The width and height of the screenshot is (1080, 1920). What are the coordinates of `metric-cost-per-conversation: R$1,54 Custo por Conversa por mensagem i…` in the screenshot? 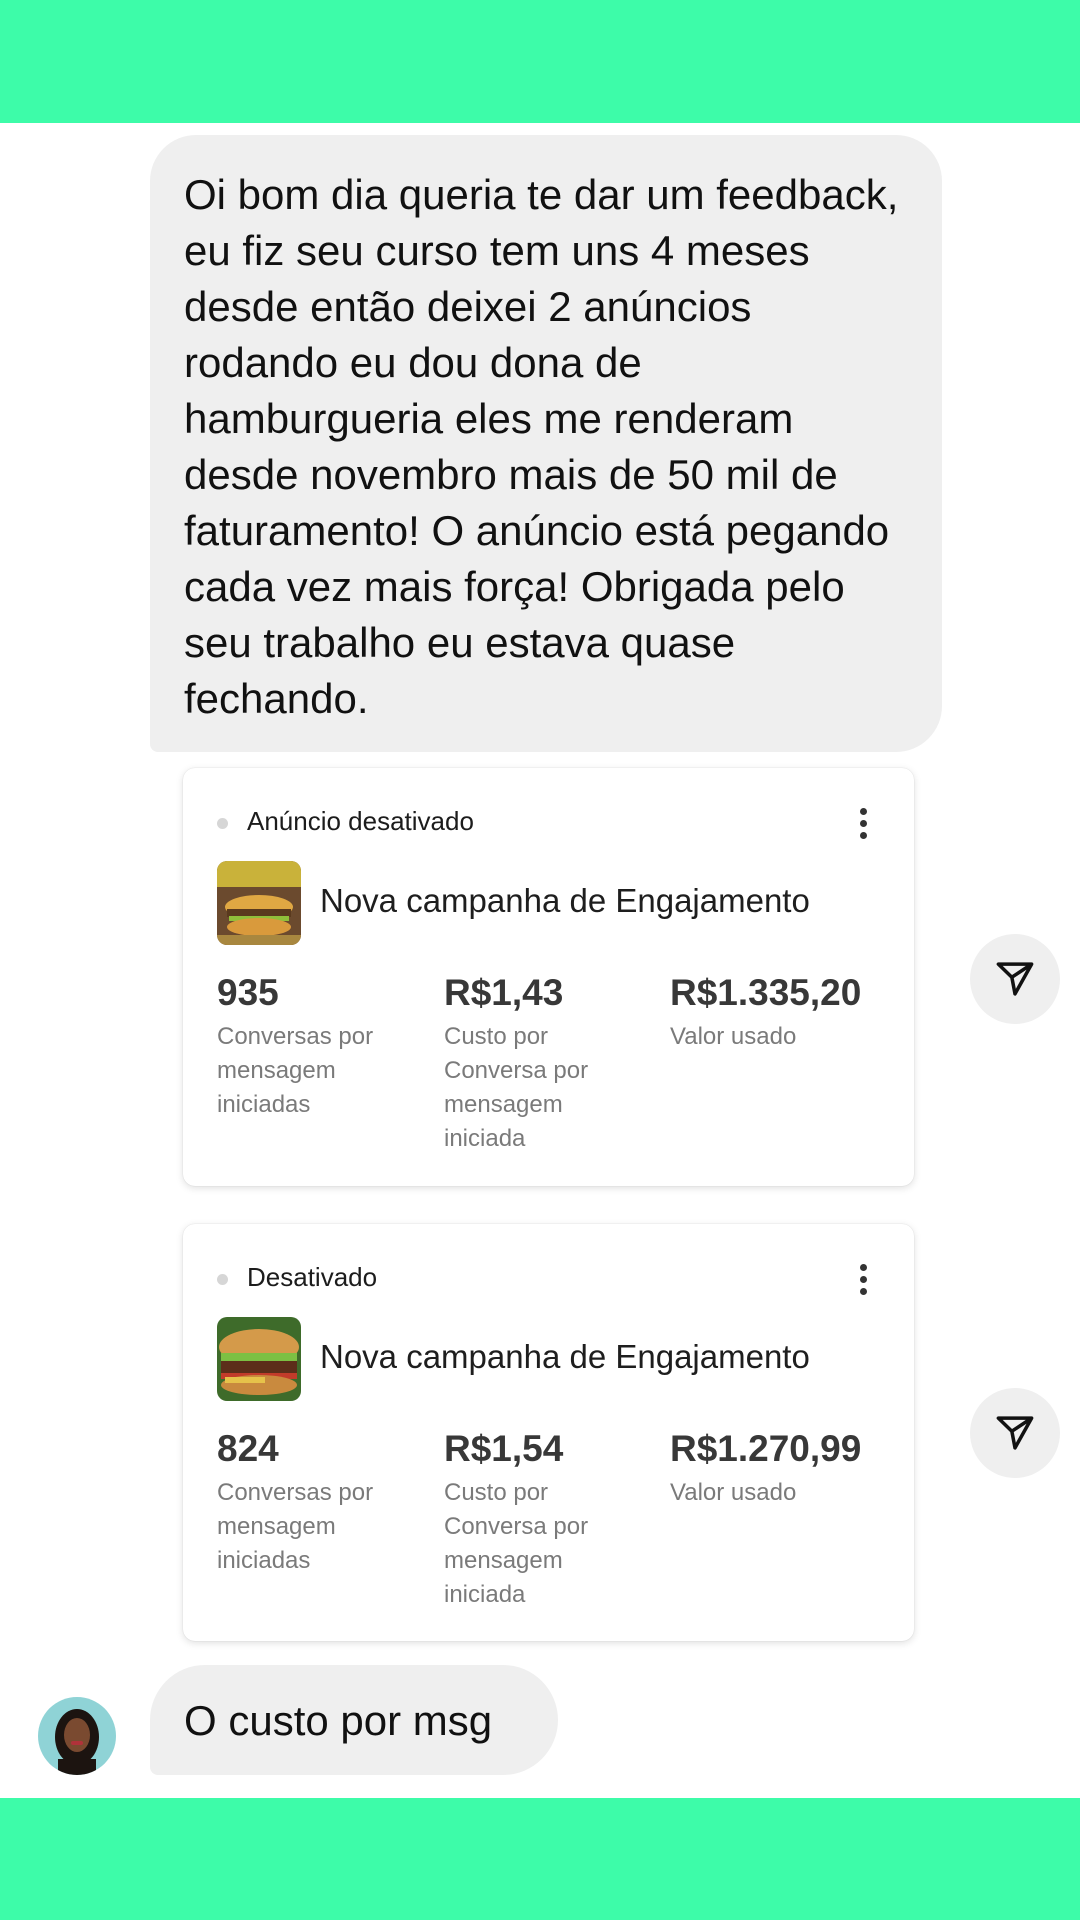 It's located at (539, 1518).